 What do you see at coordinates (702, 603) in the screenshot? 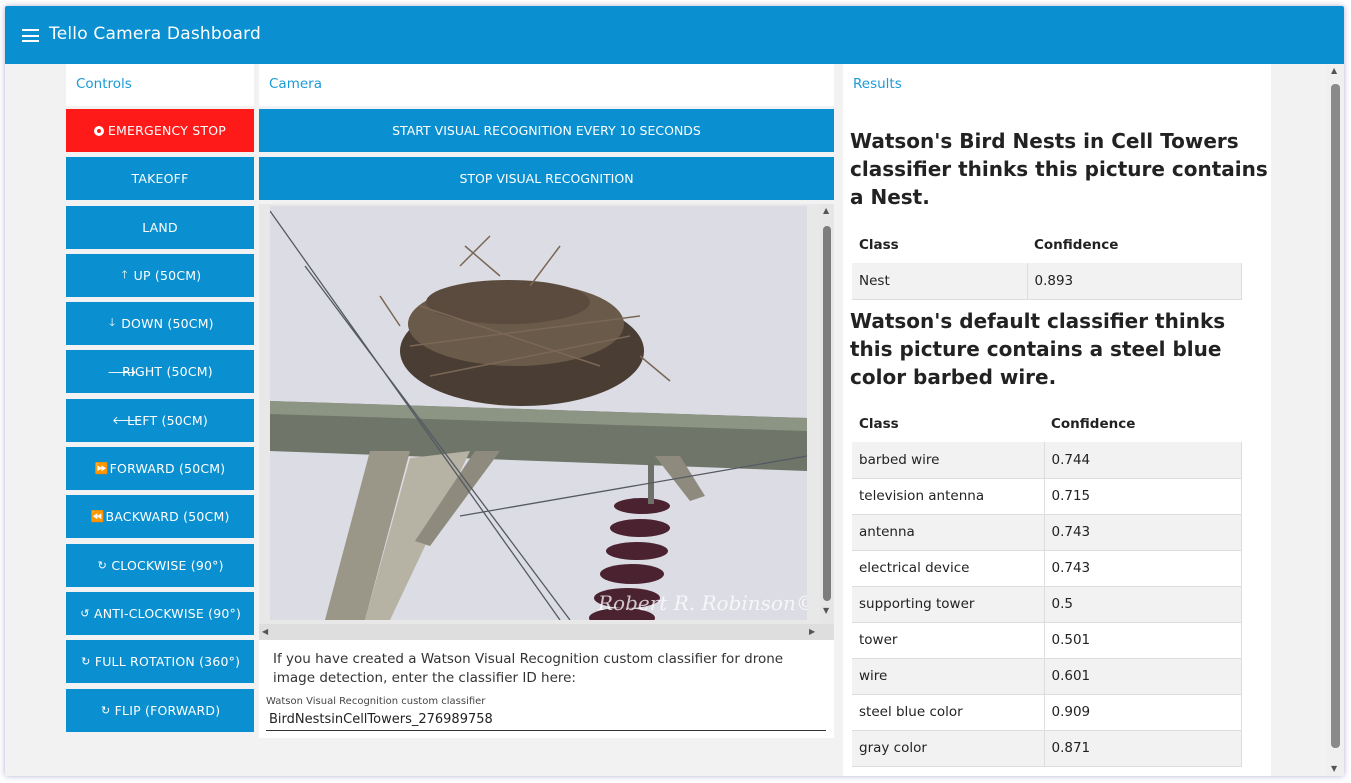
I see `image-watermark: Robert R. Robinson©` at bounding box center [702, 603].